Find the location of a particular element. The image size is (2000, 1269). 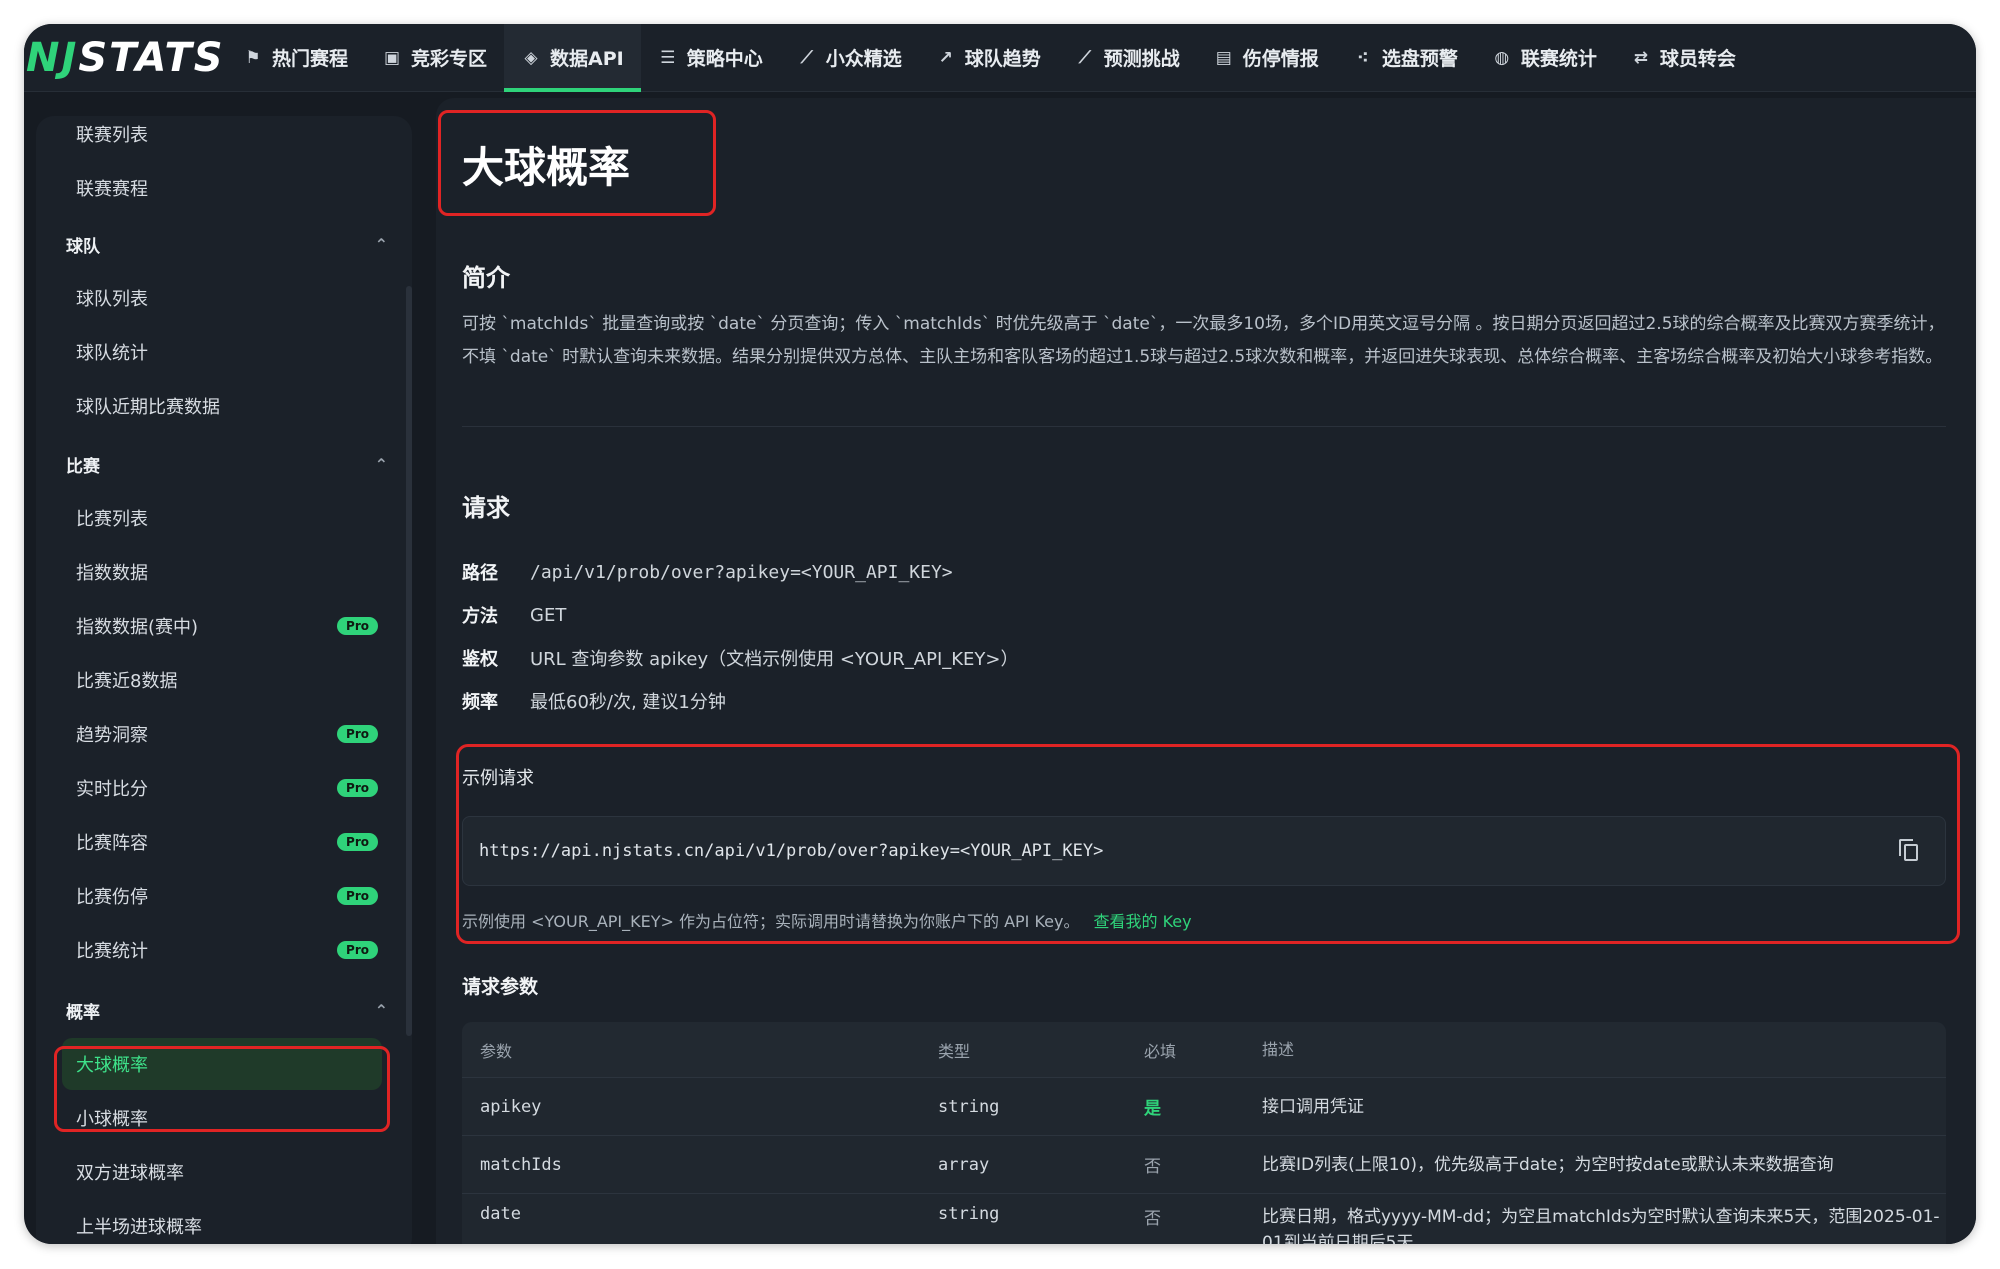

nav-item-7: ▤ 伤停情报 is located at coordinates (1266, 57).